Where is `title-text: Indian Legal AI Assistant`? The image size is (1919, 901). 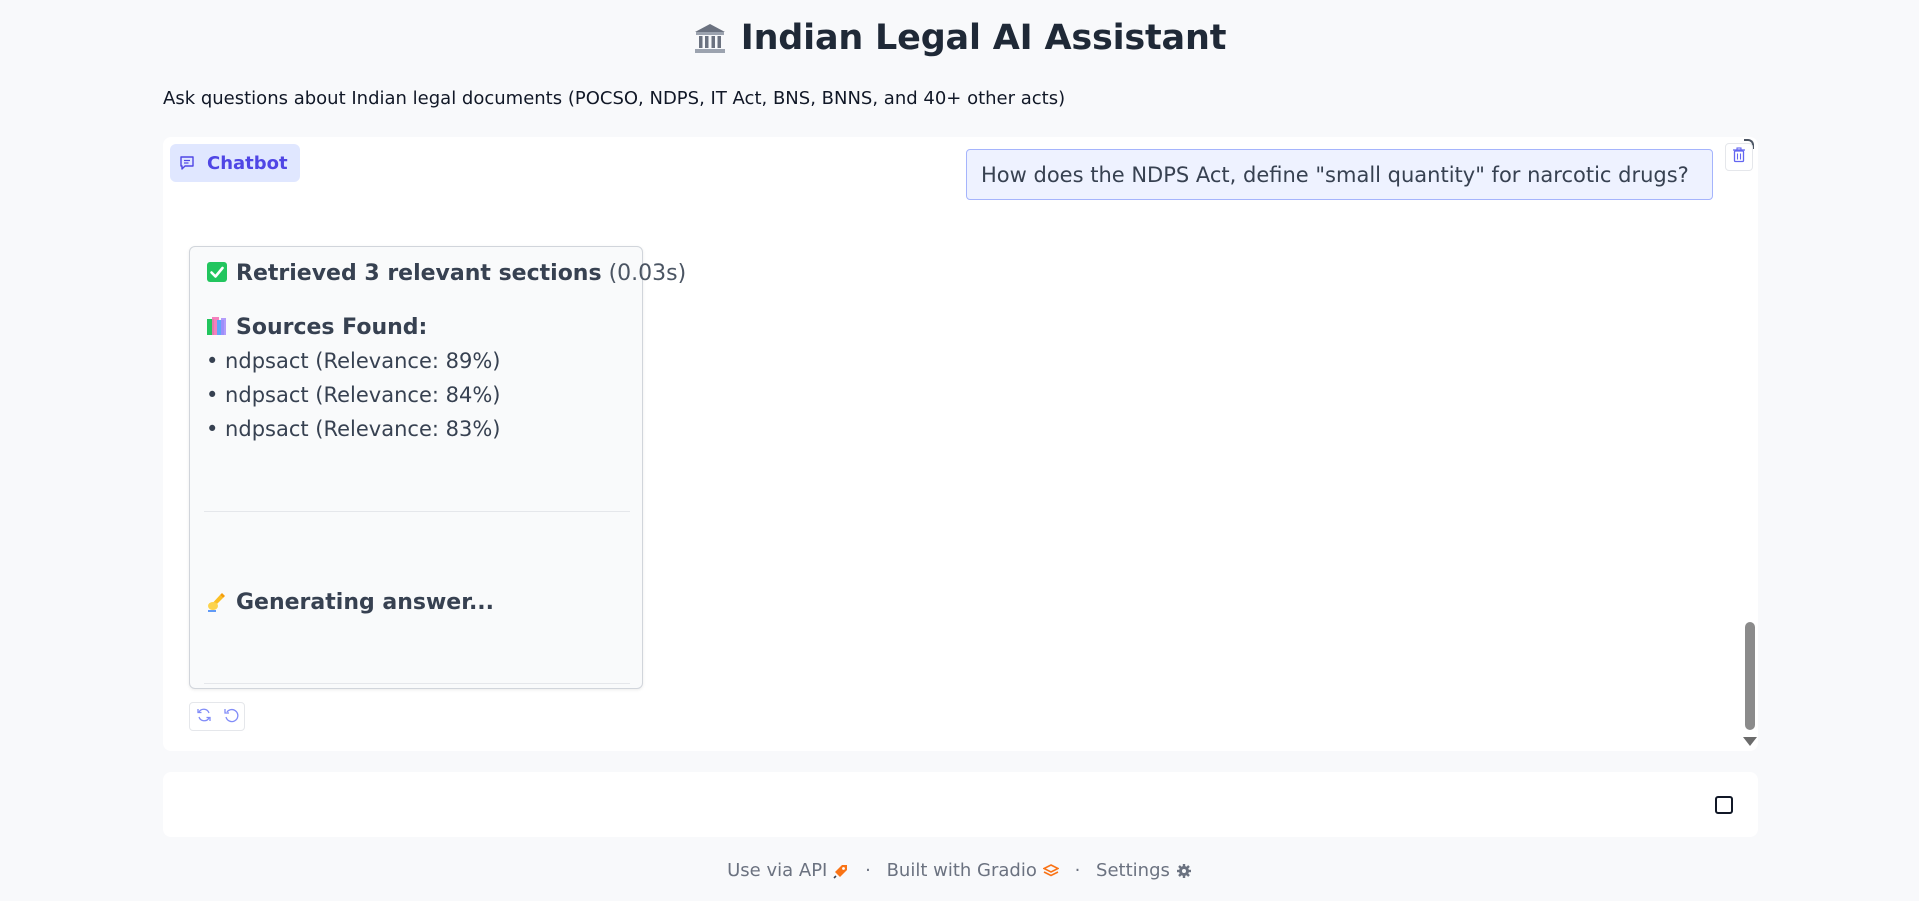 title-text: Indian Legal AI Assistant is located at coordinates (983, 38).